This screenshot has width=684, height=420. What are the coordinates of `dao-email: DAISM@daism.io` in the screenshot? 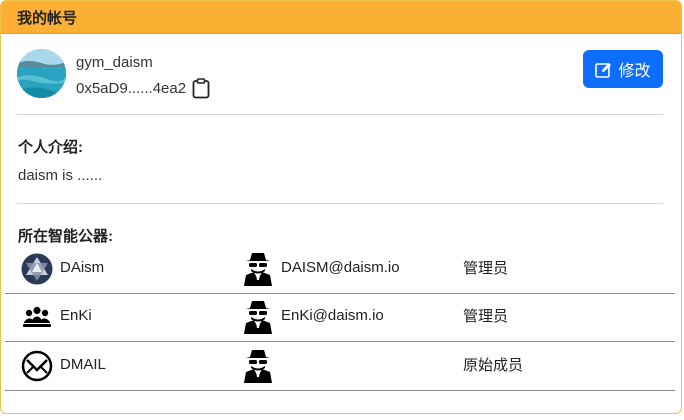 It's located at (340, 267).